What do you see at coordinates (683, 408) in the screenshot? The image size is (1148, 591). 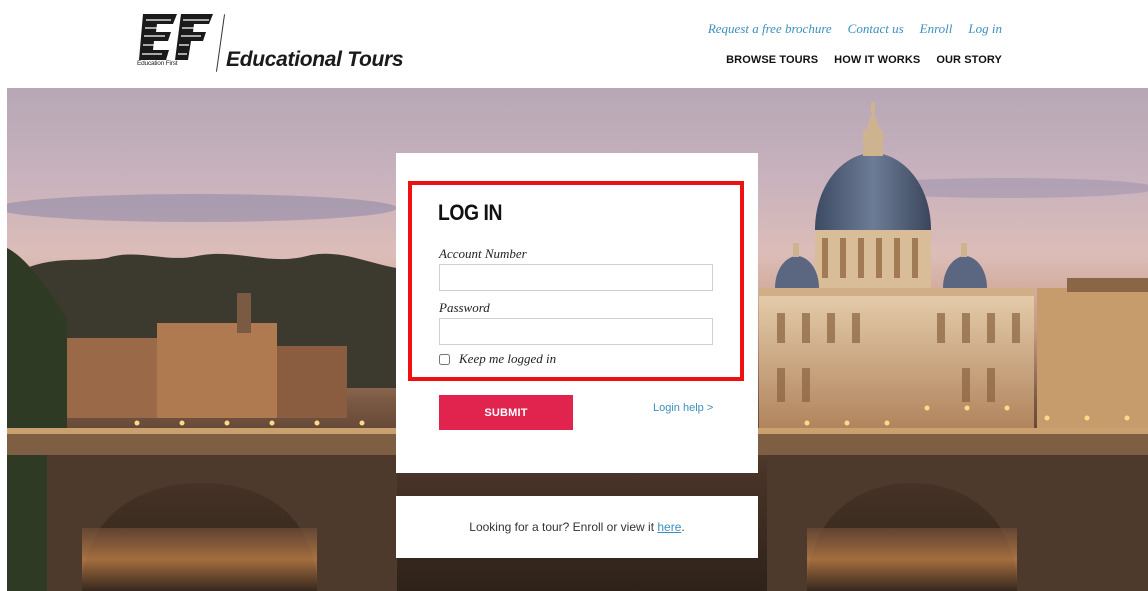 I see `login-help-link: Login help >` at bounding box center [683, 408].